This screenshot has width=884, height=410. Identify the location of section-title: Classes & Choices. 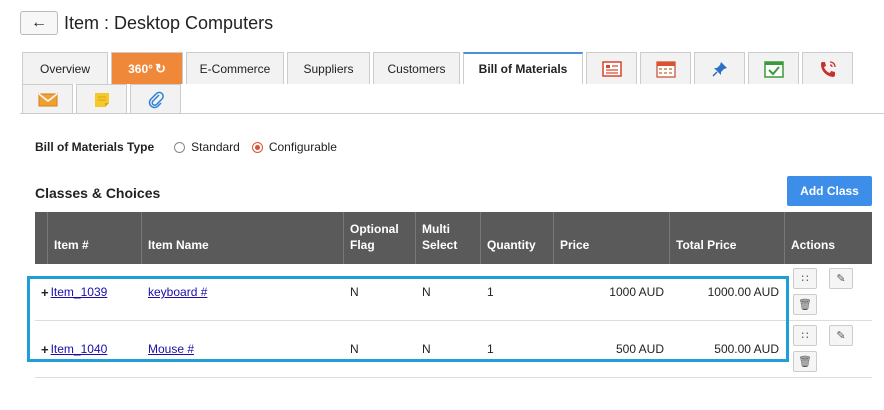
(98, 193).